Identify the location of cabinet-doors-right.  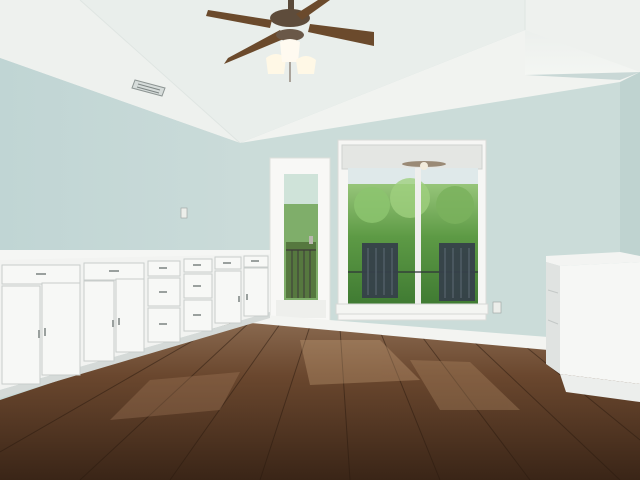
(241, 295).